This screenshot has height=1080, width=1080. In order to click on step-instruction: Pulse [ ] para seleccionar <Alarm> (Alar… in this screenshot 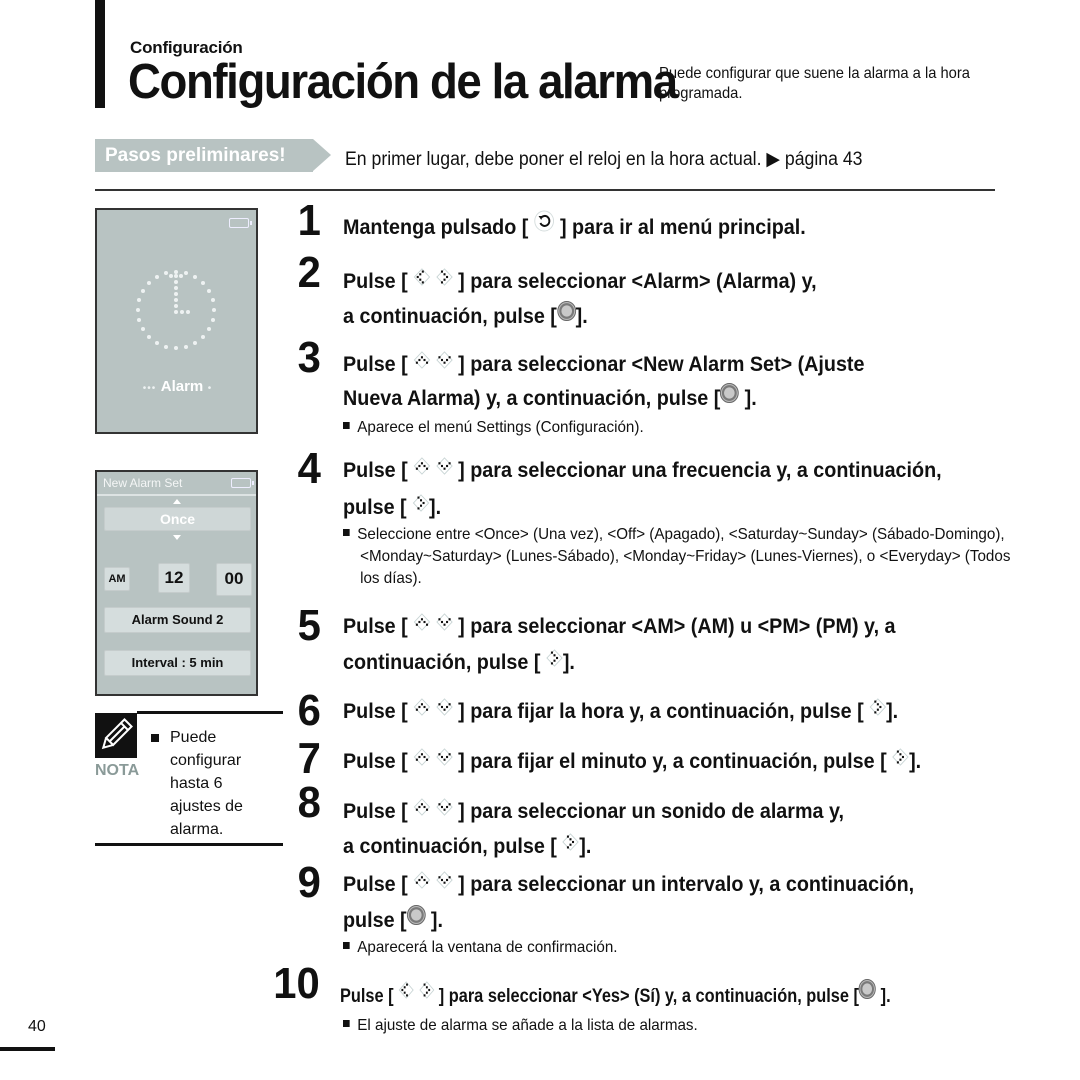, I will do `click(580, 282)`.